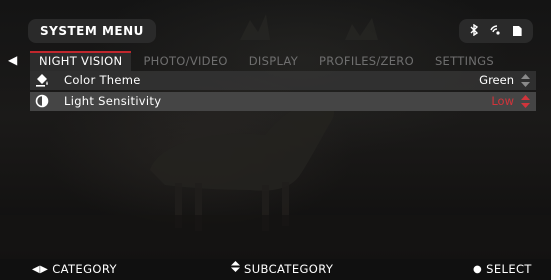 This screenshot has width=551, height=280. Describe the element at coordinates (102, 80) in the screenshot. I see `color-theme-label: Color Theme` at that location.